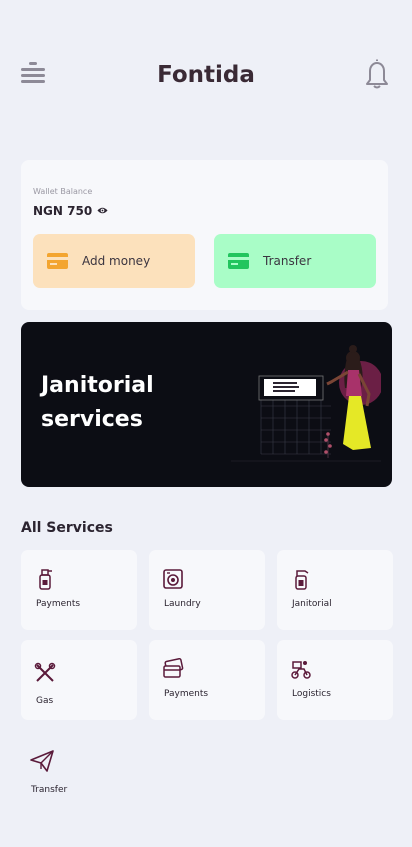  I want to click on service-tile-payments: Payments, so click(79, 590).